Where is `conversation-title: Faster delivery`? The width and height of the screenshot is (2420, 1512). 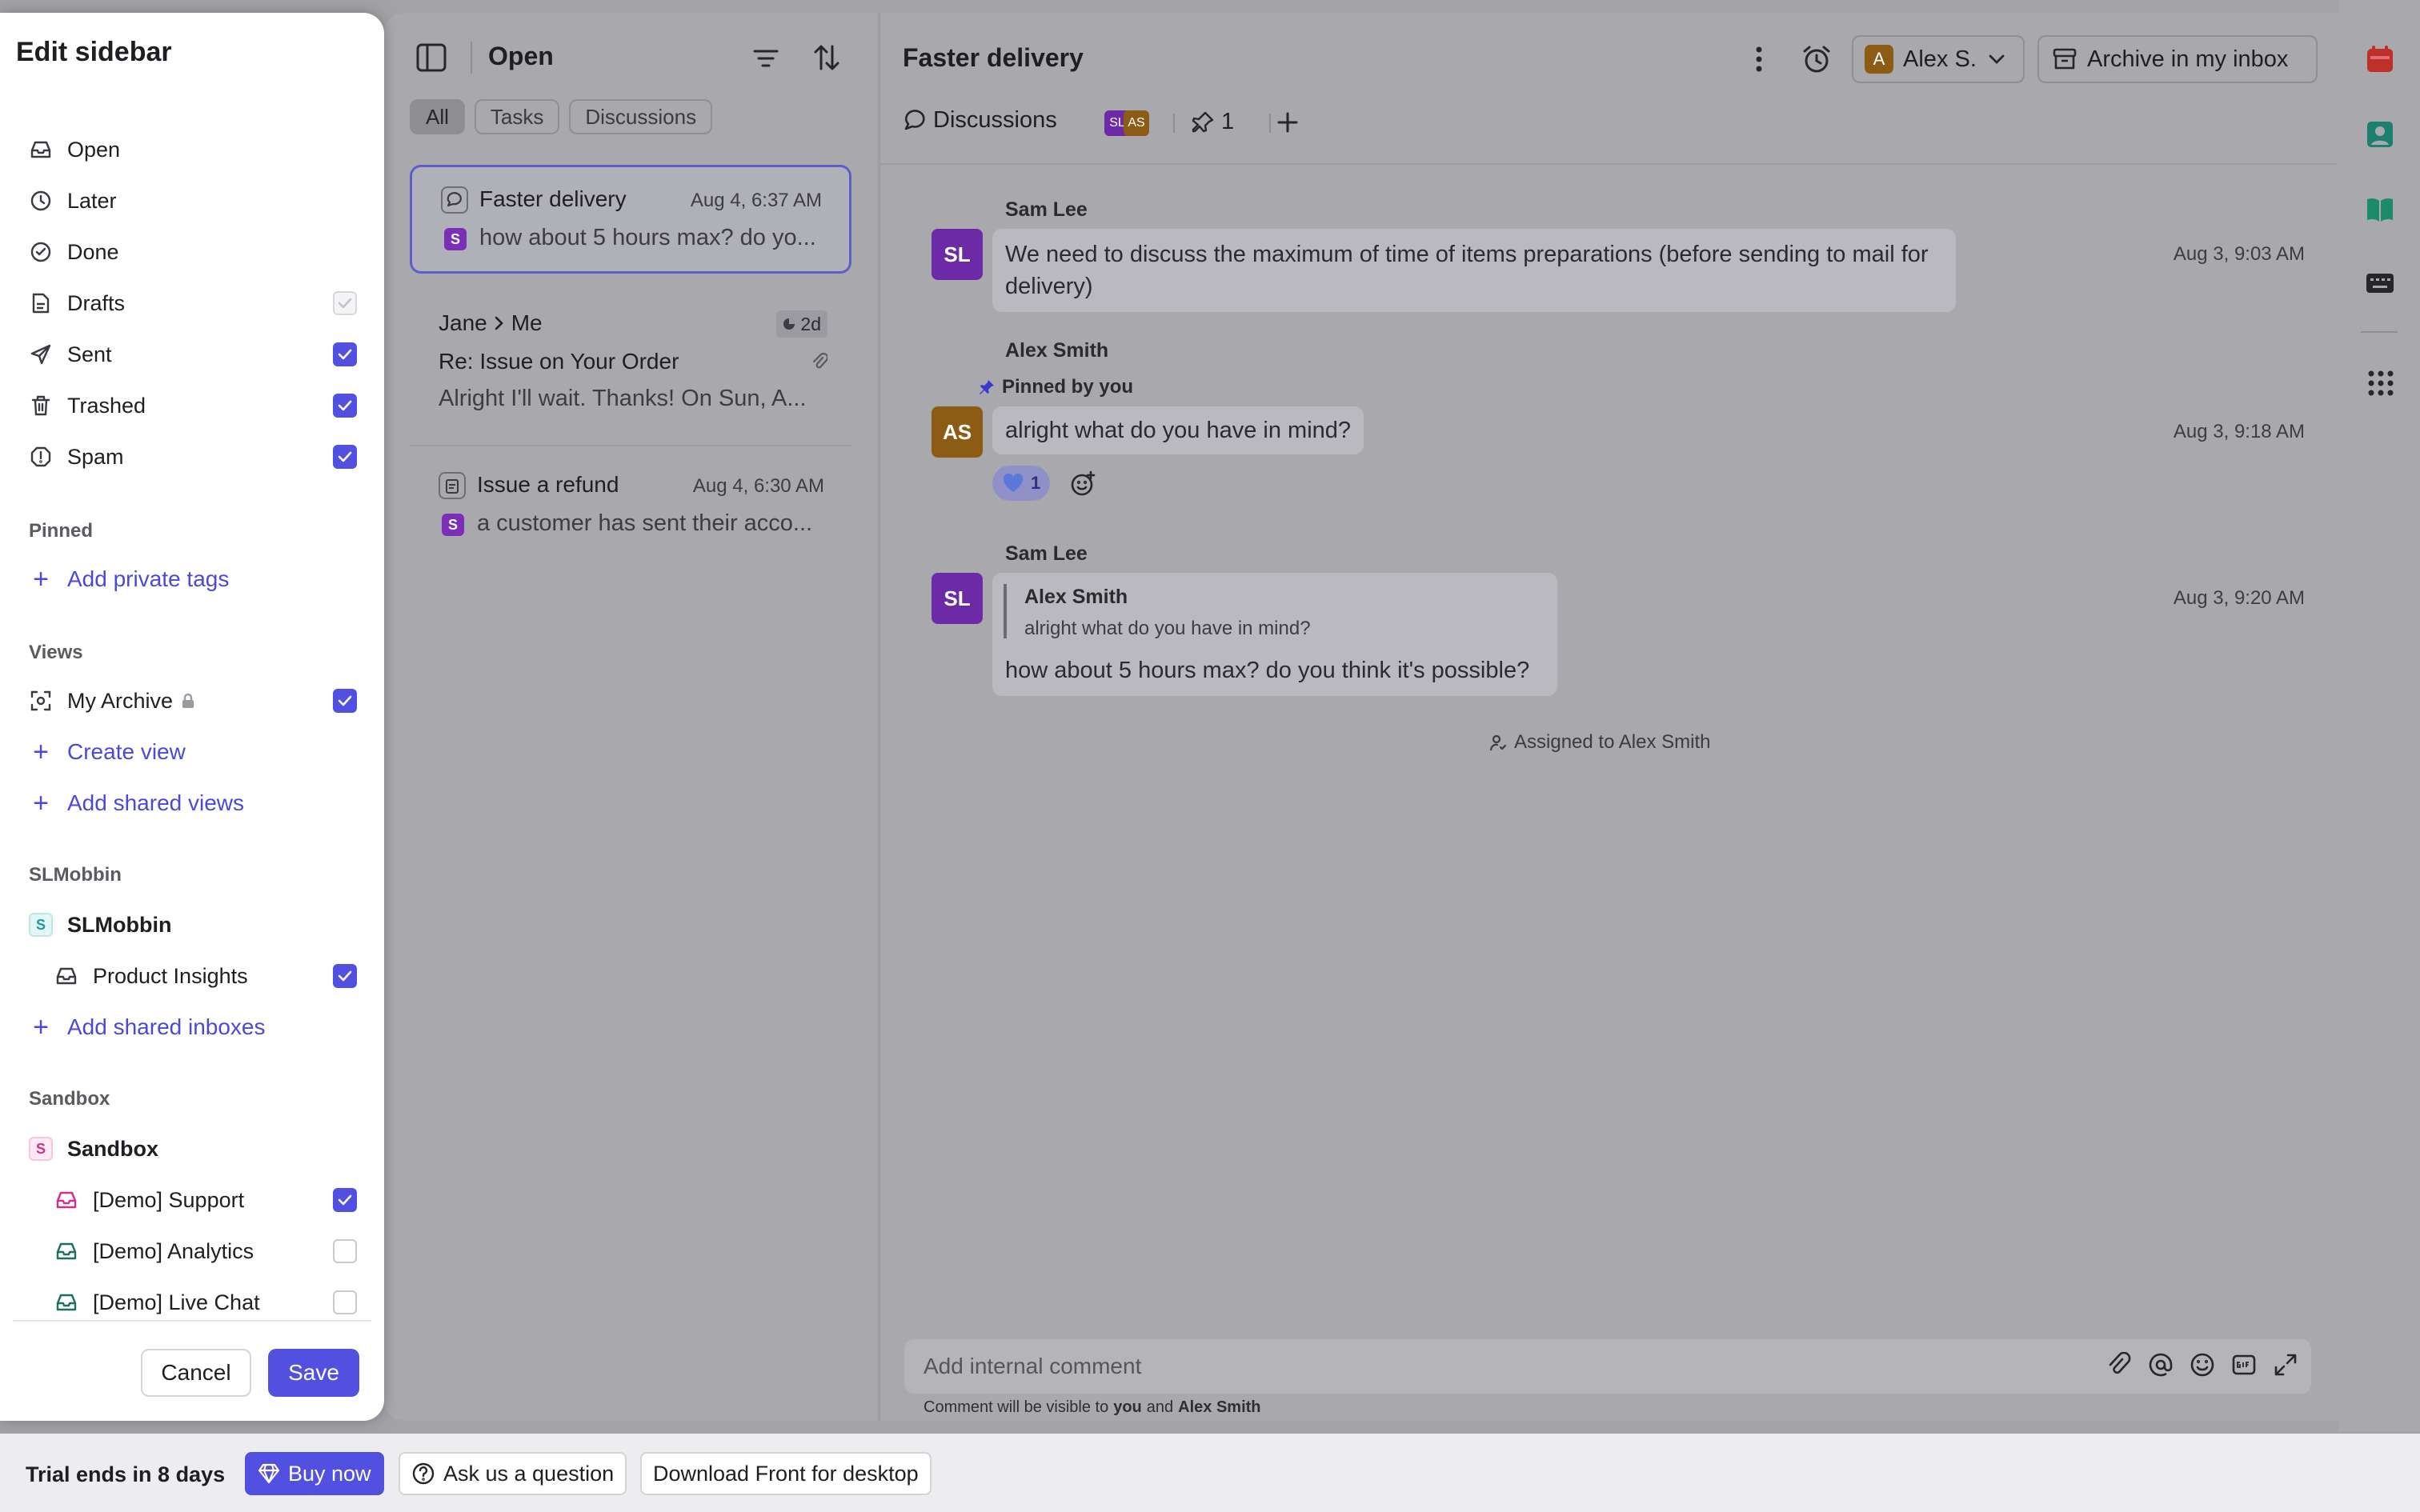 conversation-title: Faster delivery is located at coordinates (553, 198).